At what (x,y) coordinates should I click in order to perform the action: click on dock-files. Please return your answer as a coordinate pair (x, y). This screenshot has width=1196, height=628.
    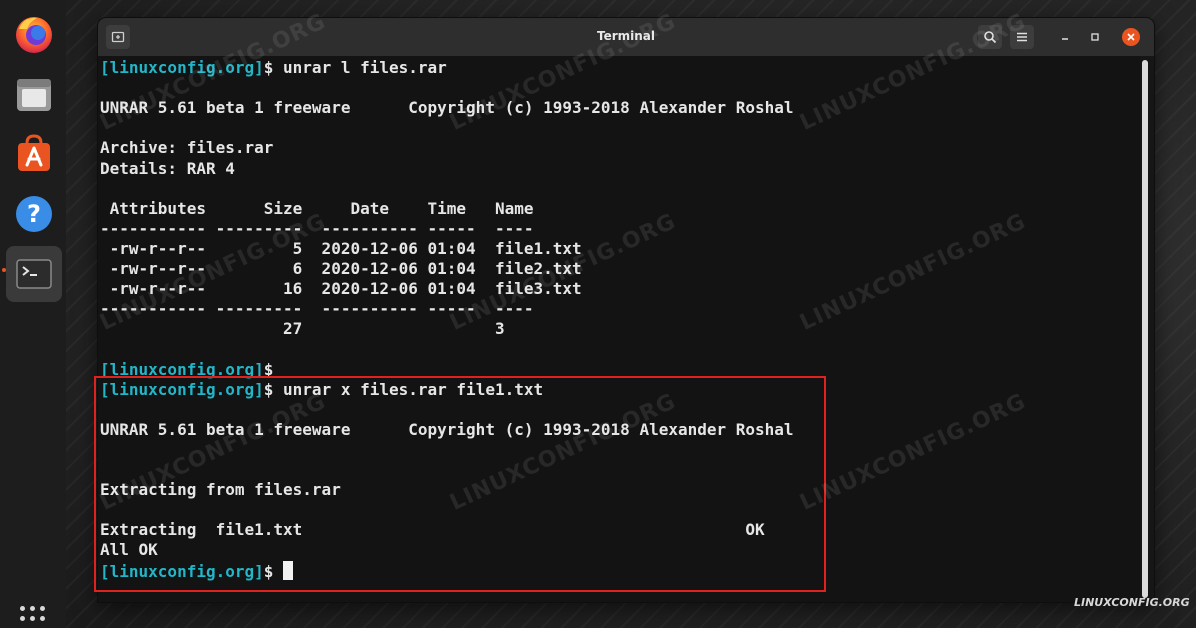
    Looking at the image, I should click on (34, 94).